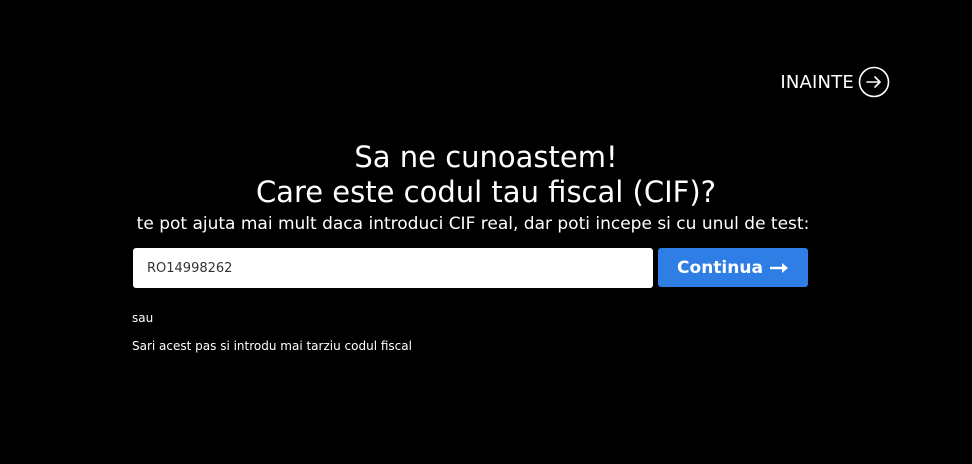 Image resolution: width=972 pixels, height=464 pixels. I want to click on next-button: INAINTE, so click(835, 82).